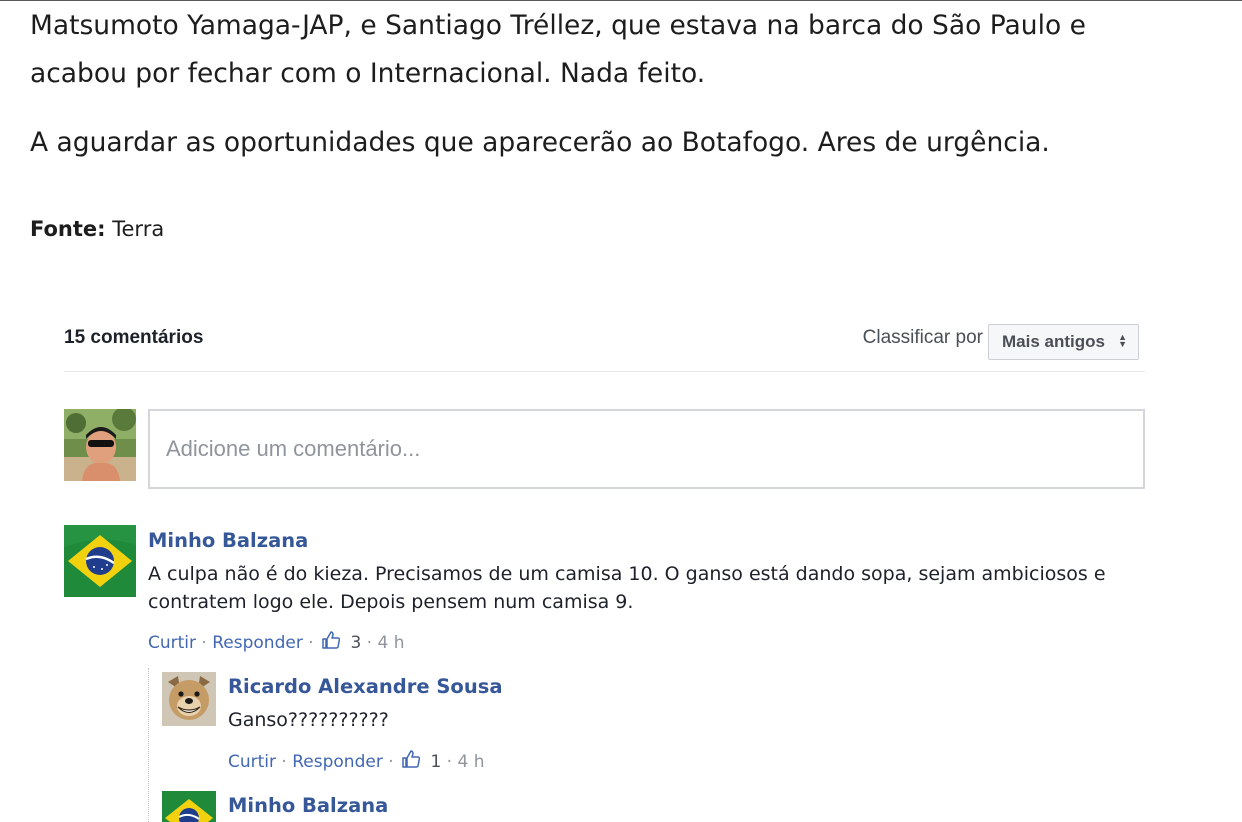 The width and height of the screenshot is (1242, 822). What do you see at coordinates (365, 686) in the screenshot?
I see `reply-author: Ricardo Alexandre Sousa` at bounding box center [365, 686].